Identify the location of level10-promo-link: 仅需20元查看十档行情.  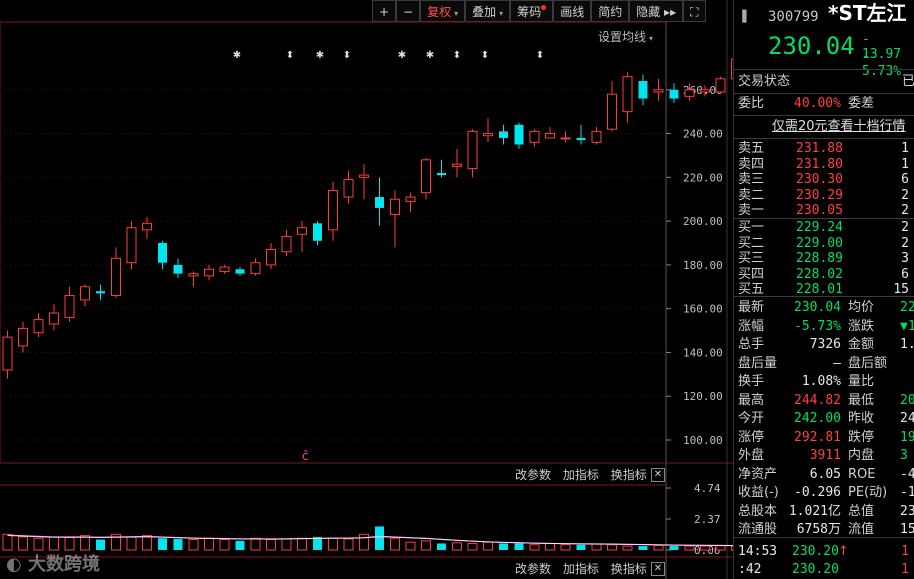
(839, 127).